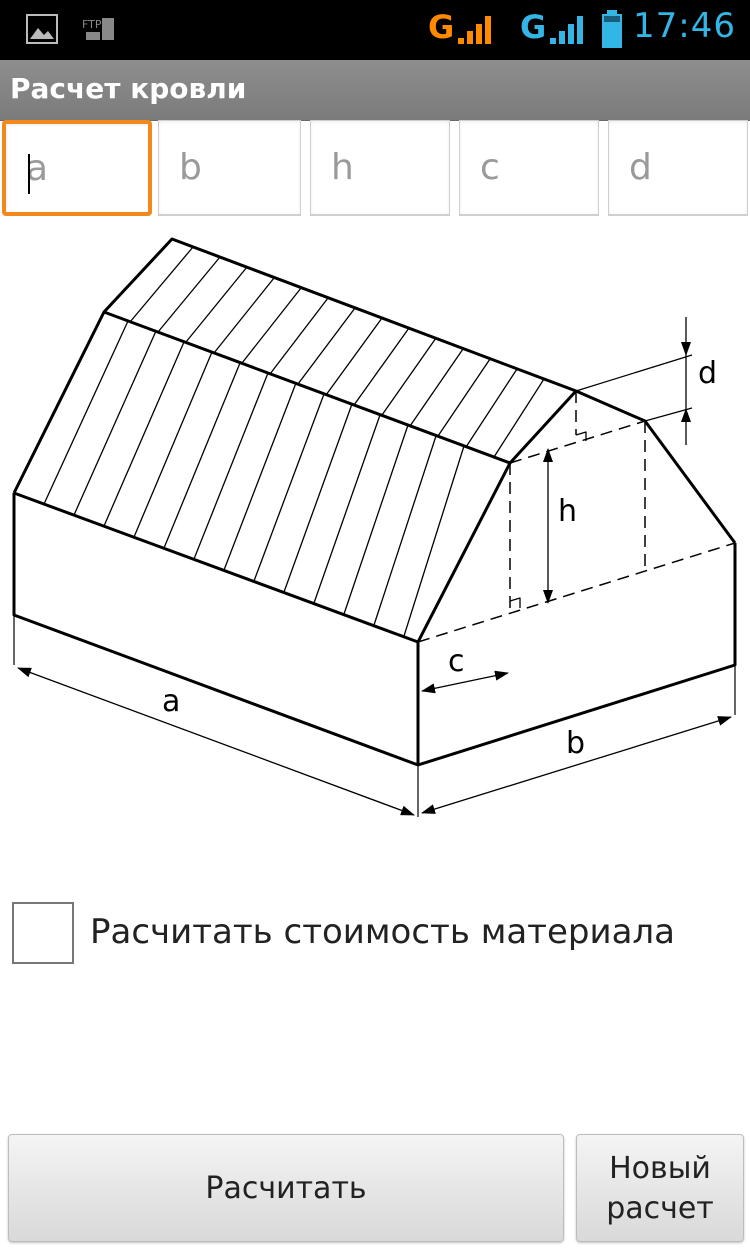 This screenshot has height=1250, width=750. I want to click on calculate-cost-option: Расчитать стоимость материала, so click(372, 935).